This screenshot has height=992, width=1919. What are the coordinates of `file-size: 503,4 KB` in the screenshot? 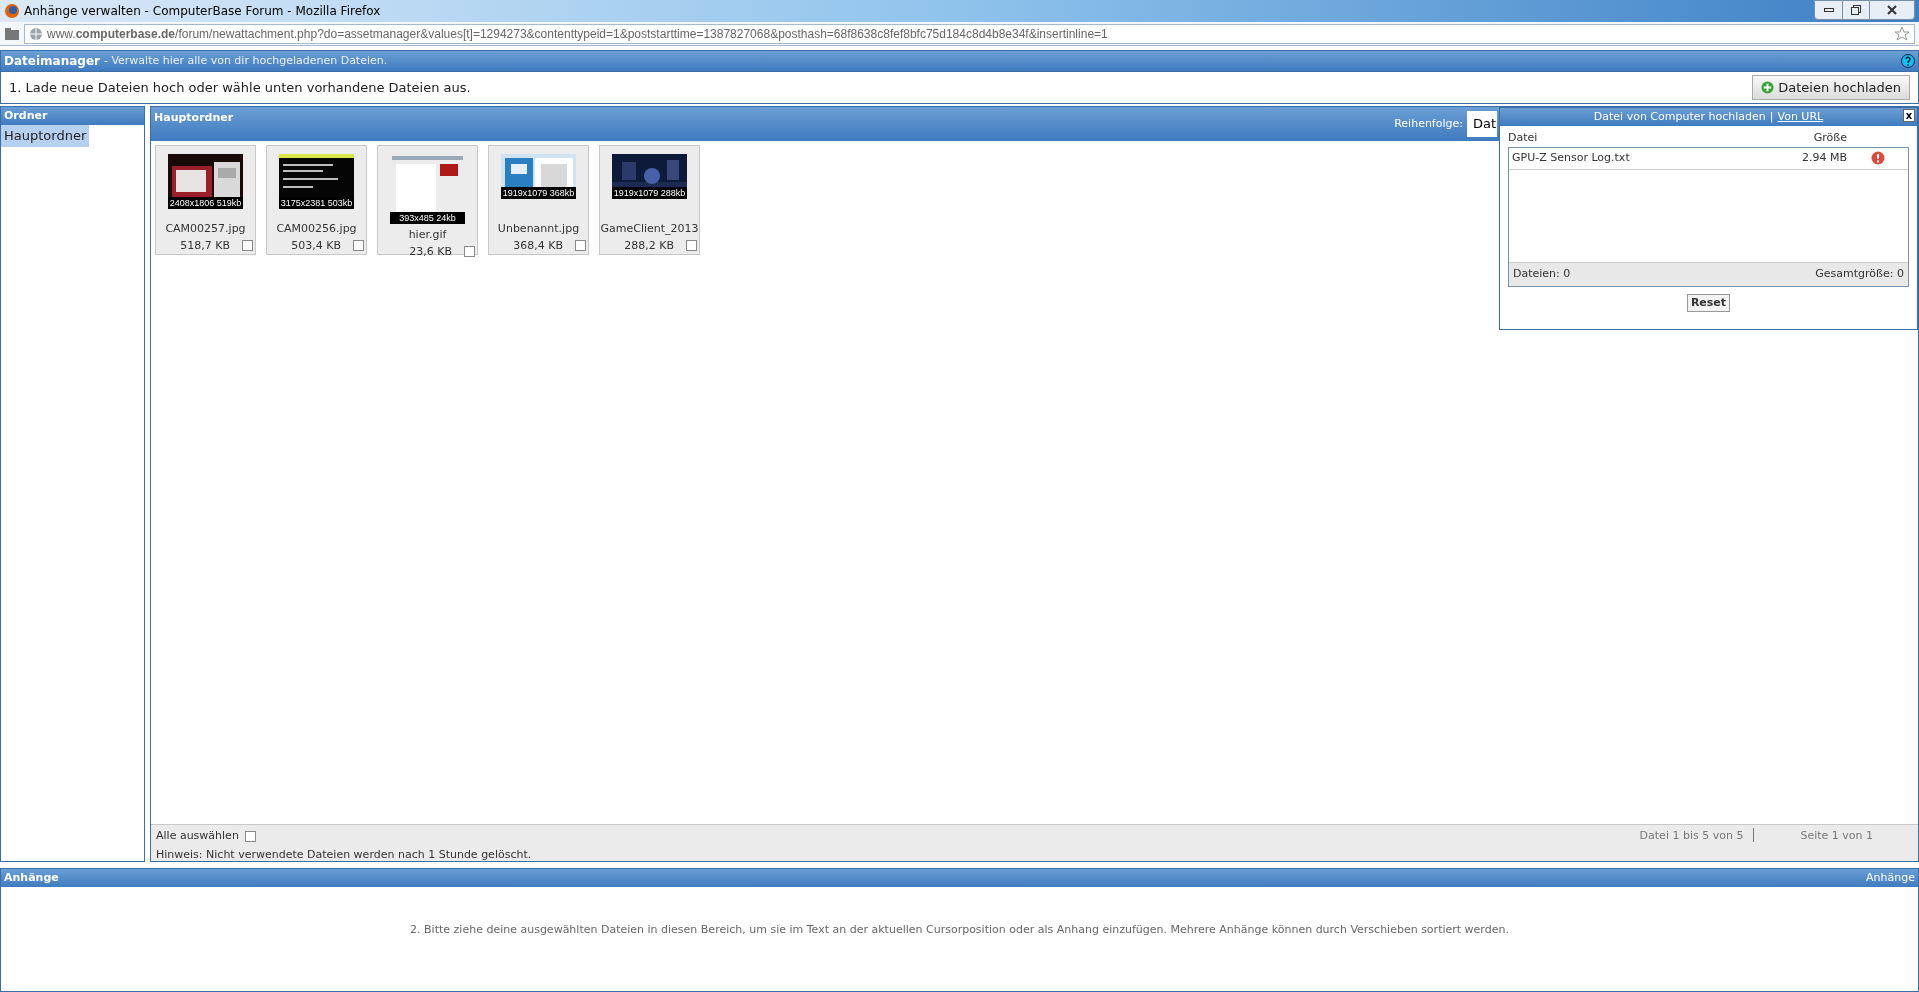 It's located at (316, 245).